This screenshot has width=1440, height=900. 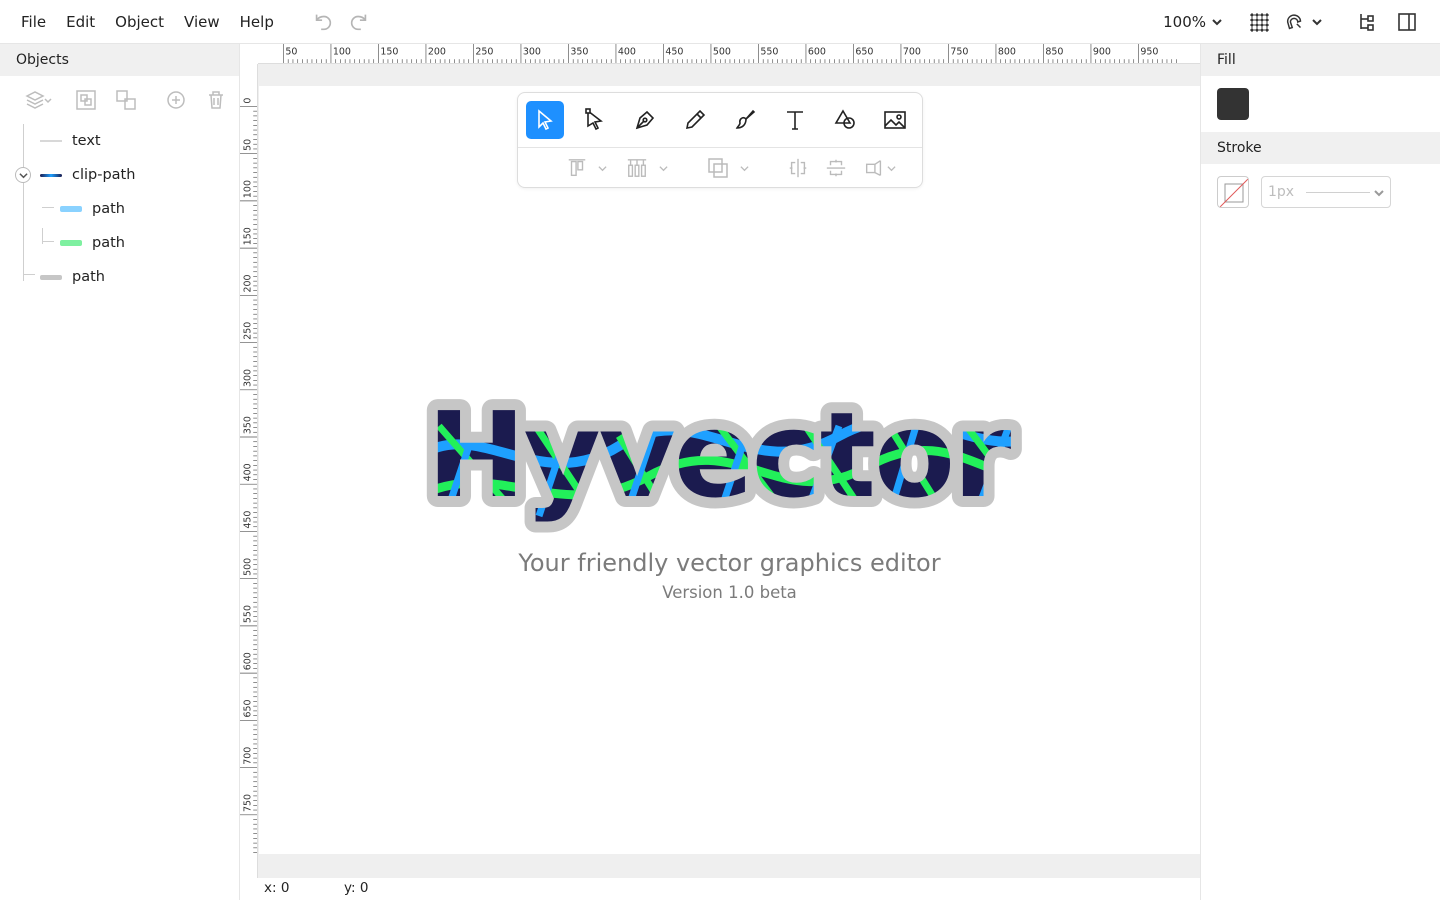 I want to click on text-tool, so click(x=795, y=120).